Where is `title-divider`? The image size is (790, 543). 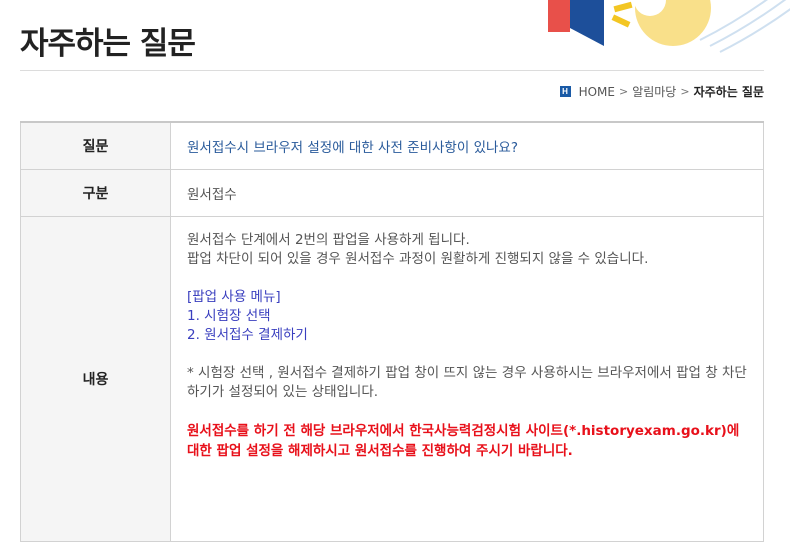 title-divider is located at coordinates (392, 70).